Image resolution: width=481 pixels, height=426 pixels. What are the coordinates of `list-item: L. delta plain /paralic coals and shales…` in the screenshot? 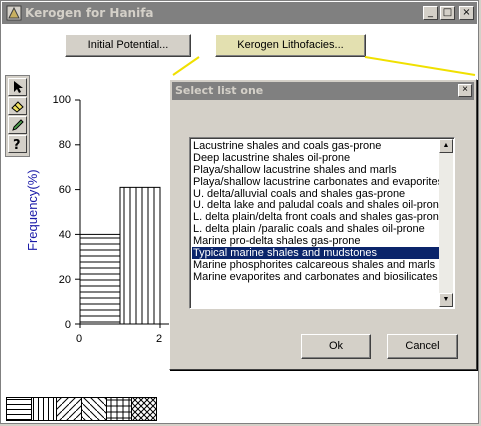 It's located at (316, 229).